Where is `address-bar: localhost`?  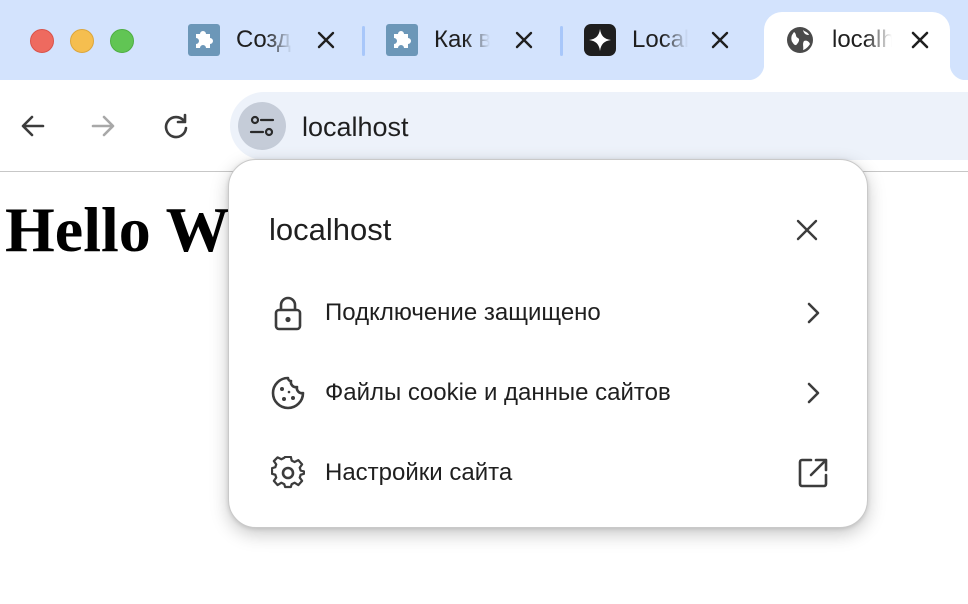
address-bar: localhost is located at coordinates (599, 126).